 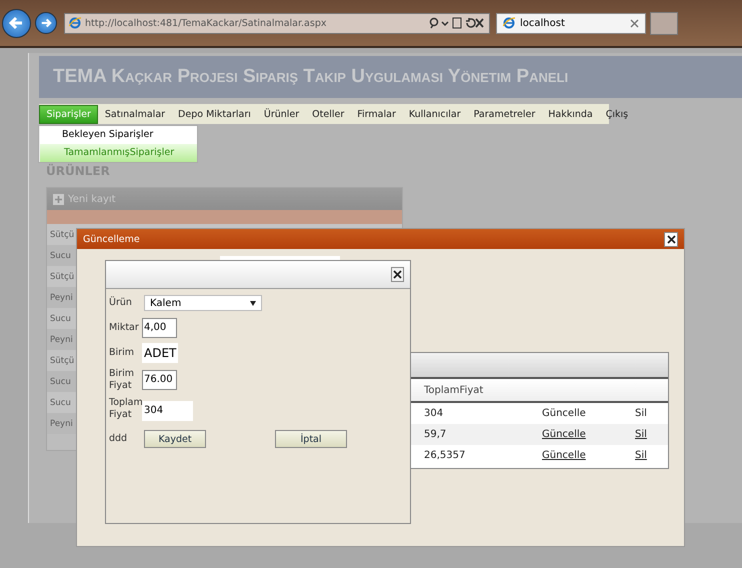 I want to click on field-label: Ürün, so click(x=121, y=303).